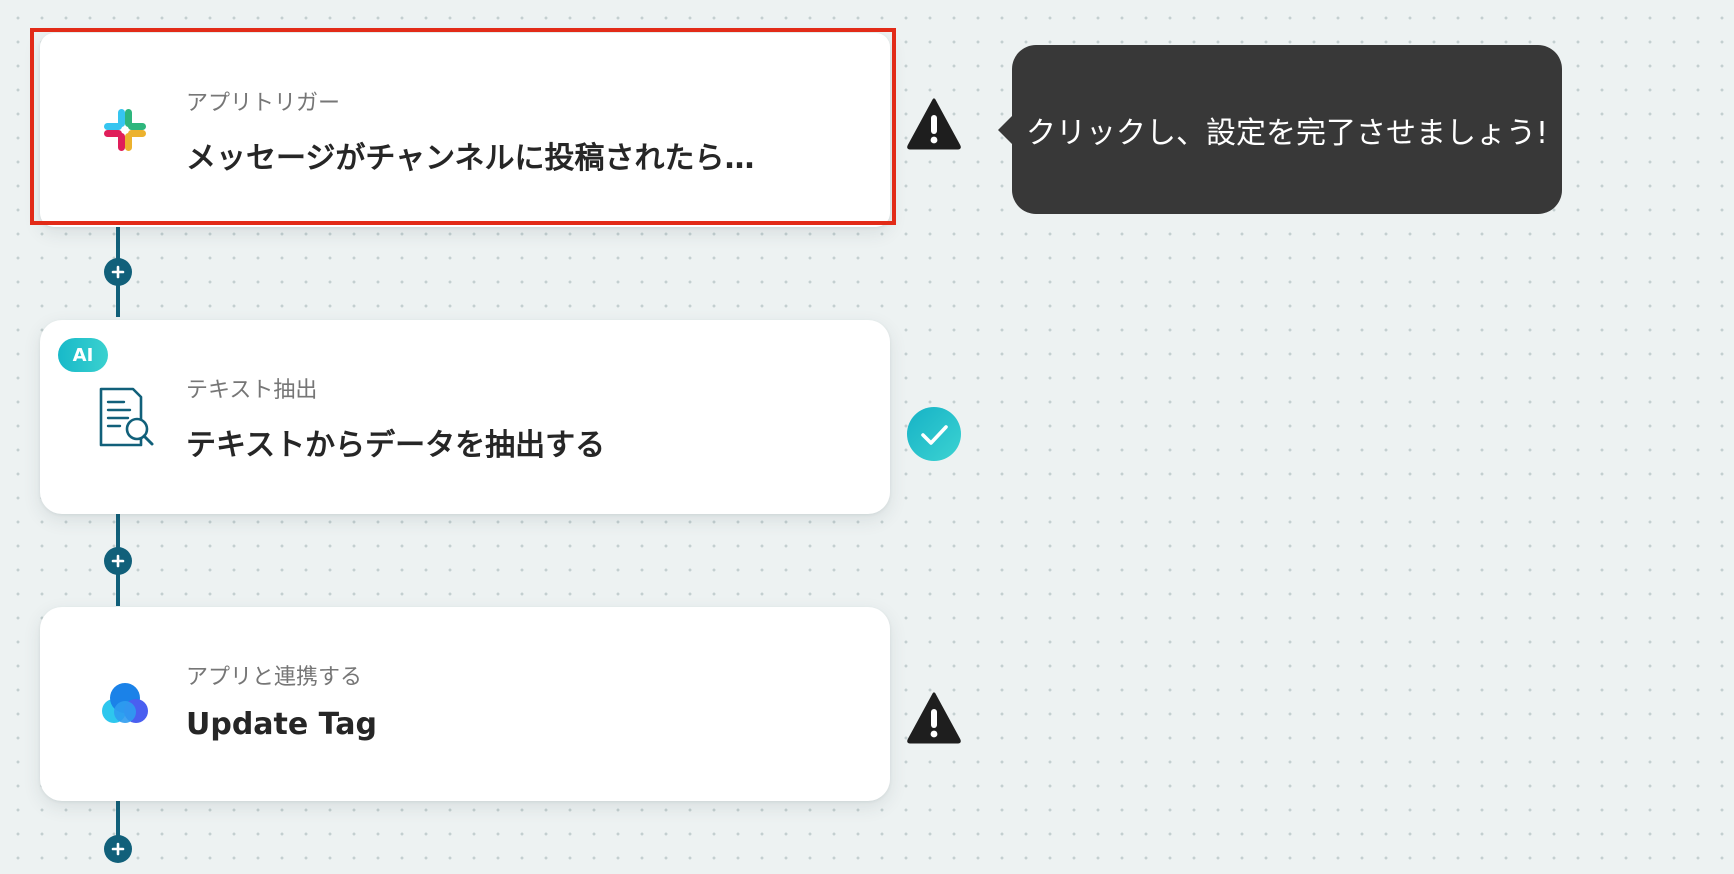 The height and width of the screenshot is (874, 1734). I want to click on step-type-label: アプリと連携する, so click(274, 677).